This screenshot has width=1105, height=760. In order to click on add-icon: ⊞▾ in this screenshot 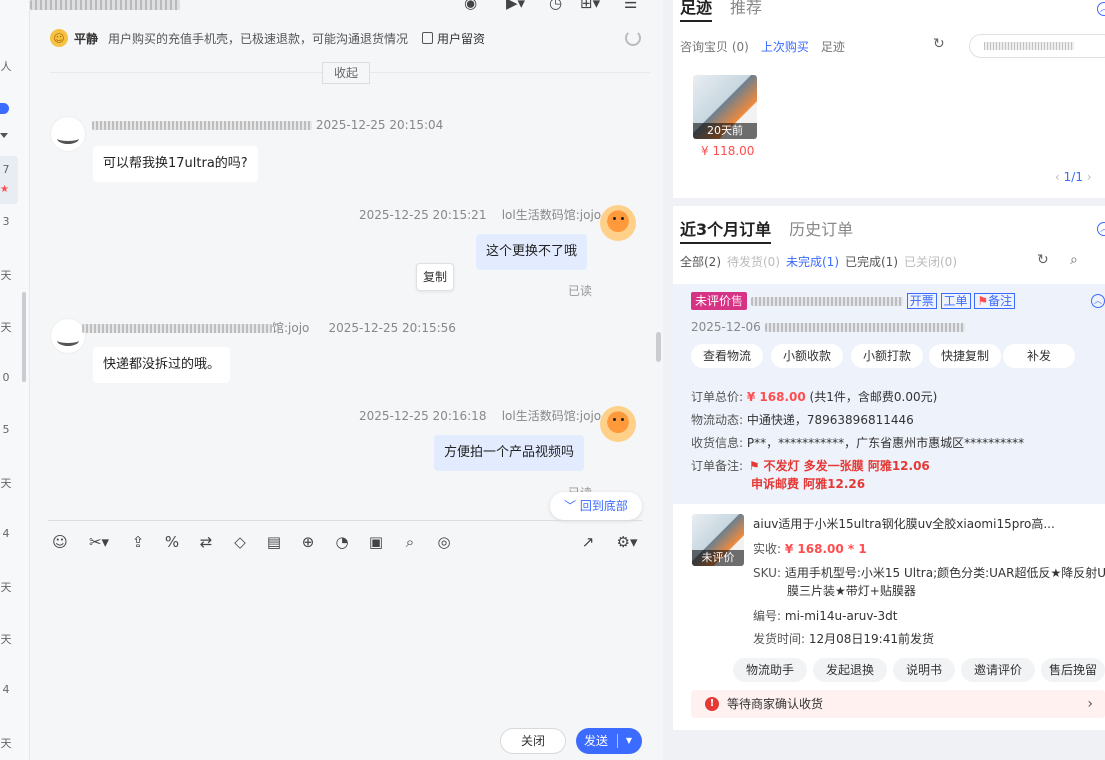, I will do `click(590, 6)`.